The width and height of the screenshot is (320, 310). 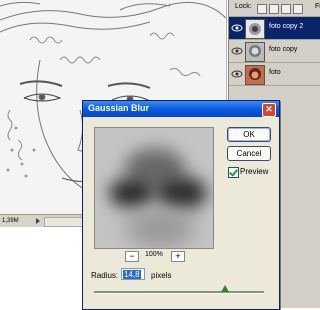 I want to click on radius-unit-label: pixels, so click(x=161, y=275).